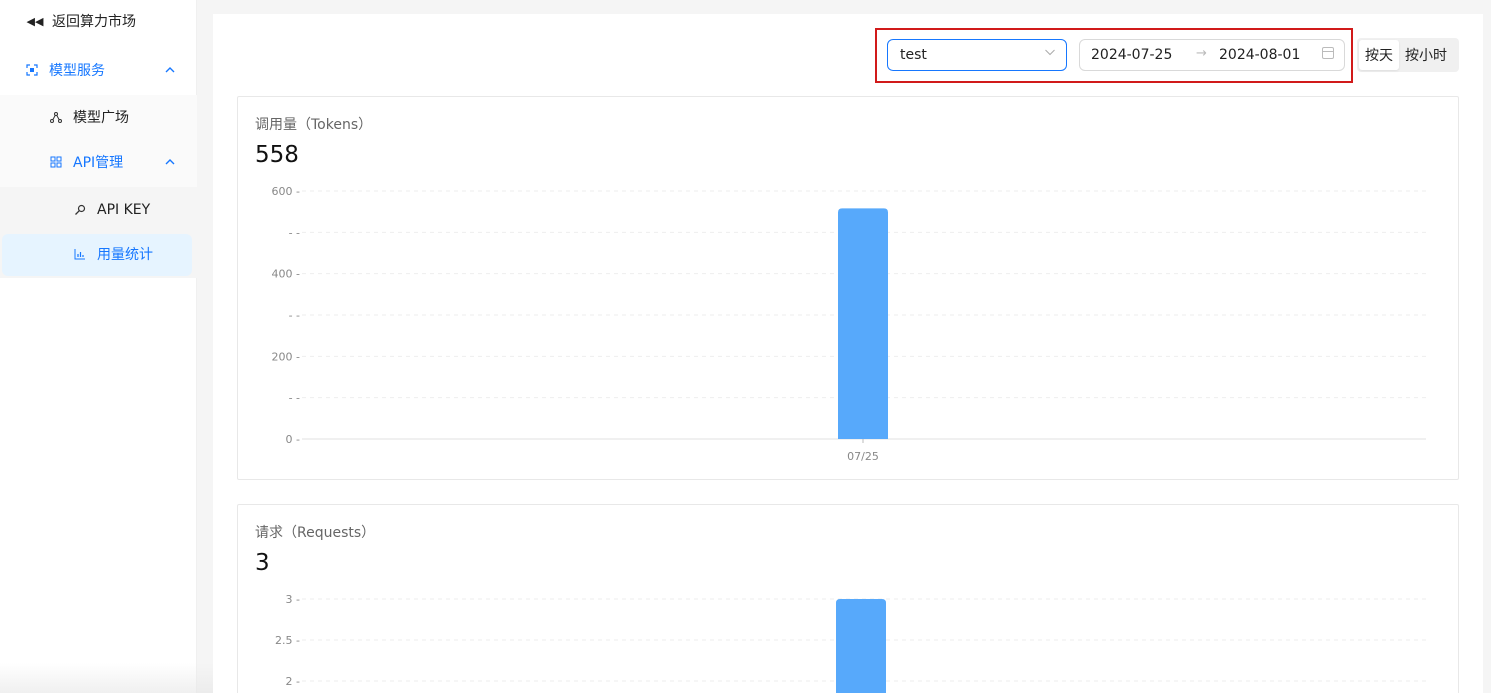 The width and height of the screenshot is (1491, 693). I want to click on menu-model-service: 模型服务, so click(98, 70).